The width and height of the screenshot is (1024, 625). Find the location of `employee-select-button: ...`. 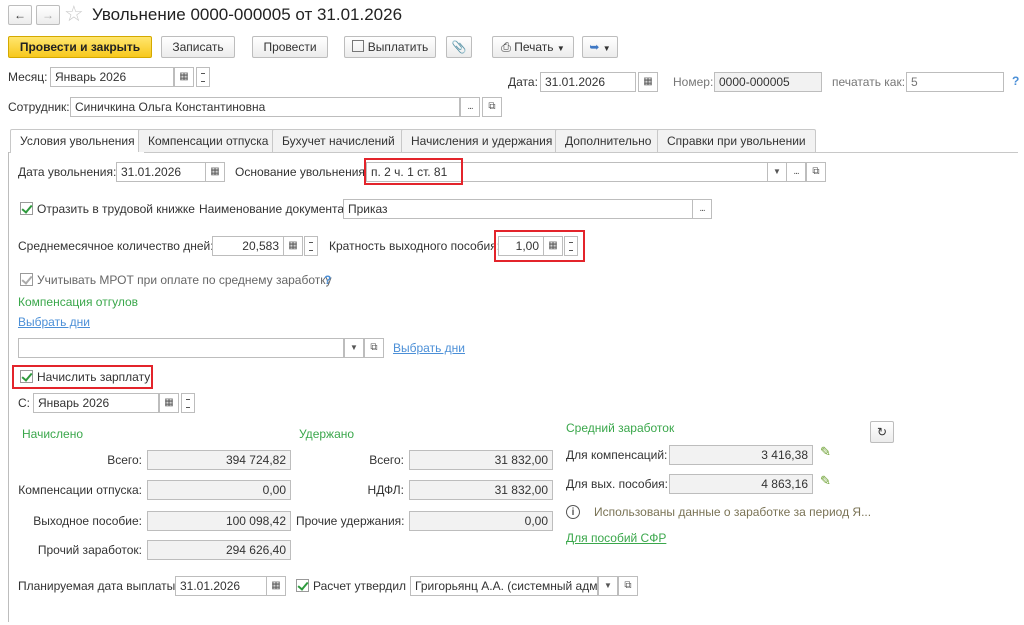

employee-select-button: ... is located at coordinates (470, 107).